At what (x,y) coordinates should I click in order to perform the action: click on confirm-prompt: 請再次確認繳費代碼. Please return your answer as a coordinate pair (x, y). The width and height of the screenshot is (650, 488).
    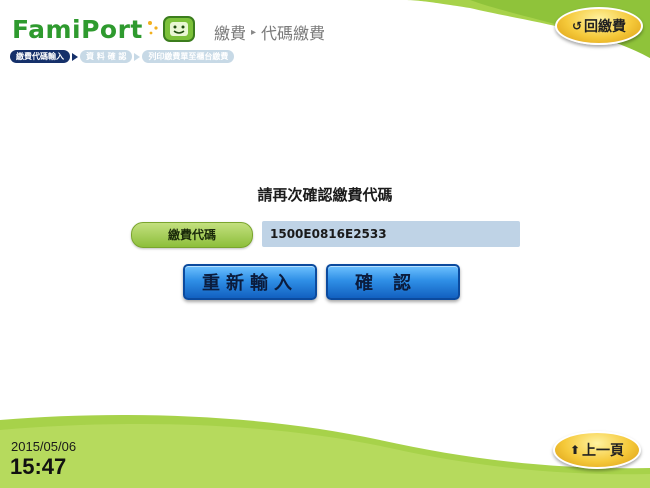
    Looking at the image, I should click on (325, 195).